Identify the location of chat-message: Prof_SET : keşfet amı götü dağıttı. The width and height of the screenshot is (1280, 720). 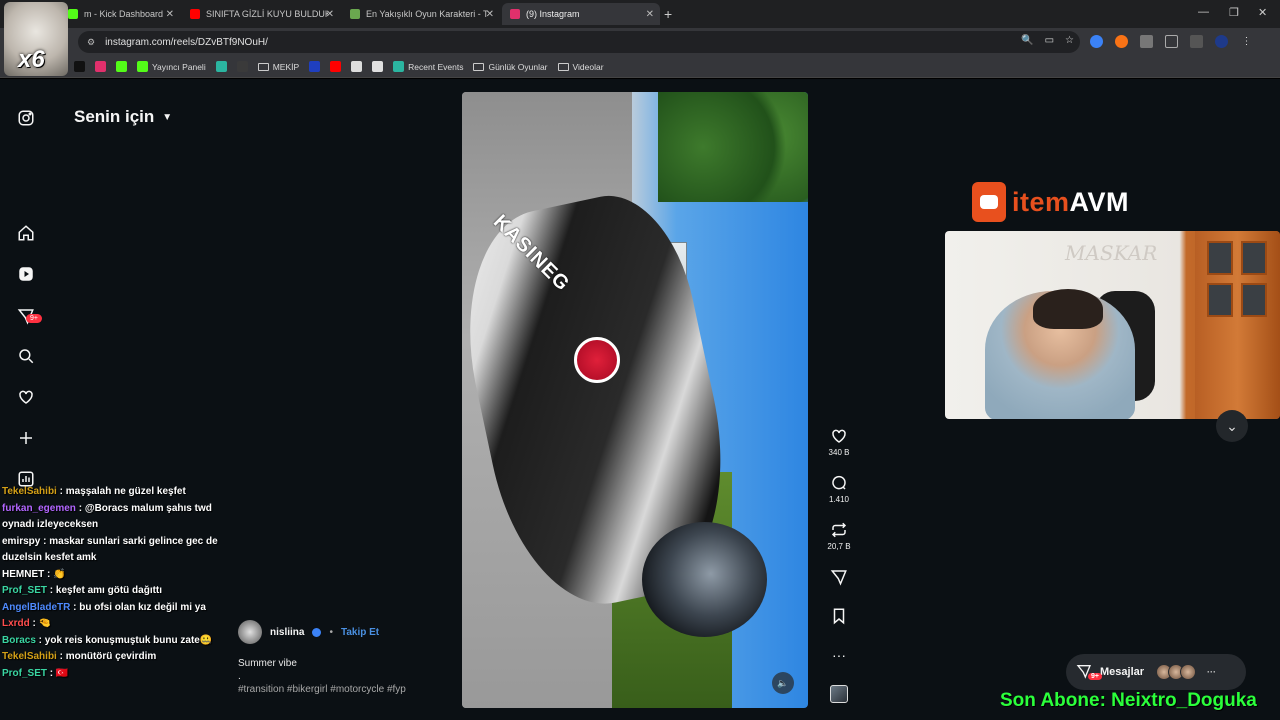
(112, 591).